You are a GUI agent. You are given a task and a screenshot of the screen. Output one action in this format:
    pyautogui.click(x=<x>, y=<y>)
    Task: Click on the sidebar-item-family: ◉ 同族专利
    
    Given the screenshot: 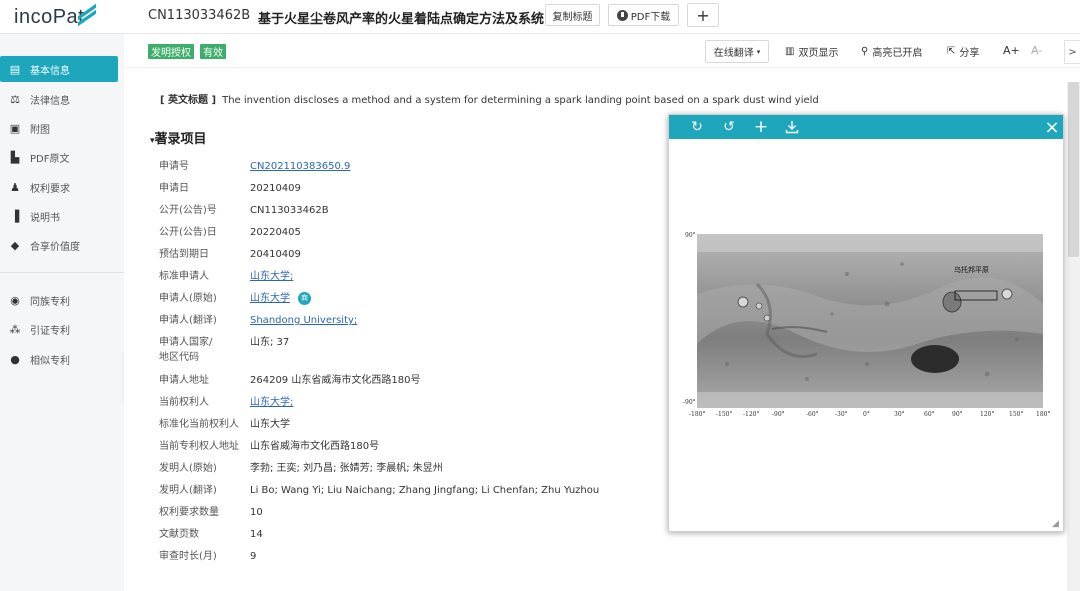 What is the action you would take?
    pyautogui.click(x=59, y=300)
    